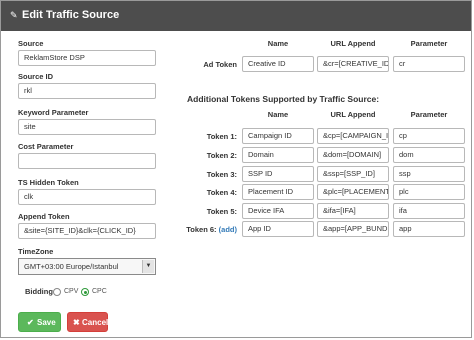 Image resolution: width=474 pixels, height=340 pixels. What do you see at coordinates (87, 231) in the screenshot?
I see `append-token-input: &site={SITE_ID}&clk={CLICK_ID}` at bounding box center [87, 231].